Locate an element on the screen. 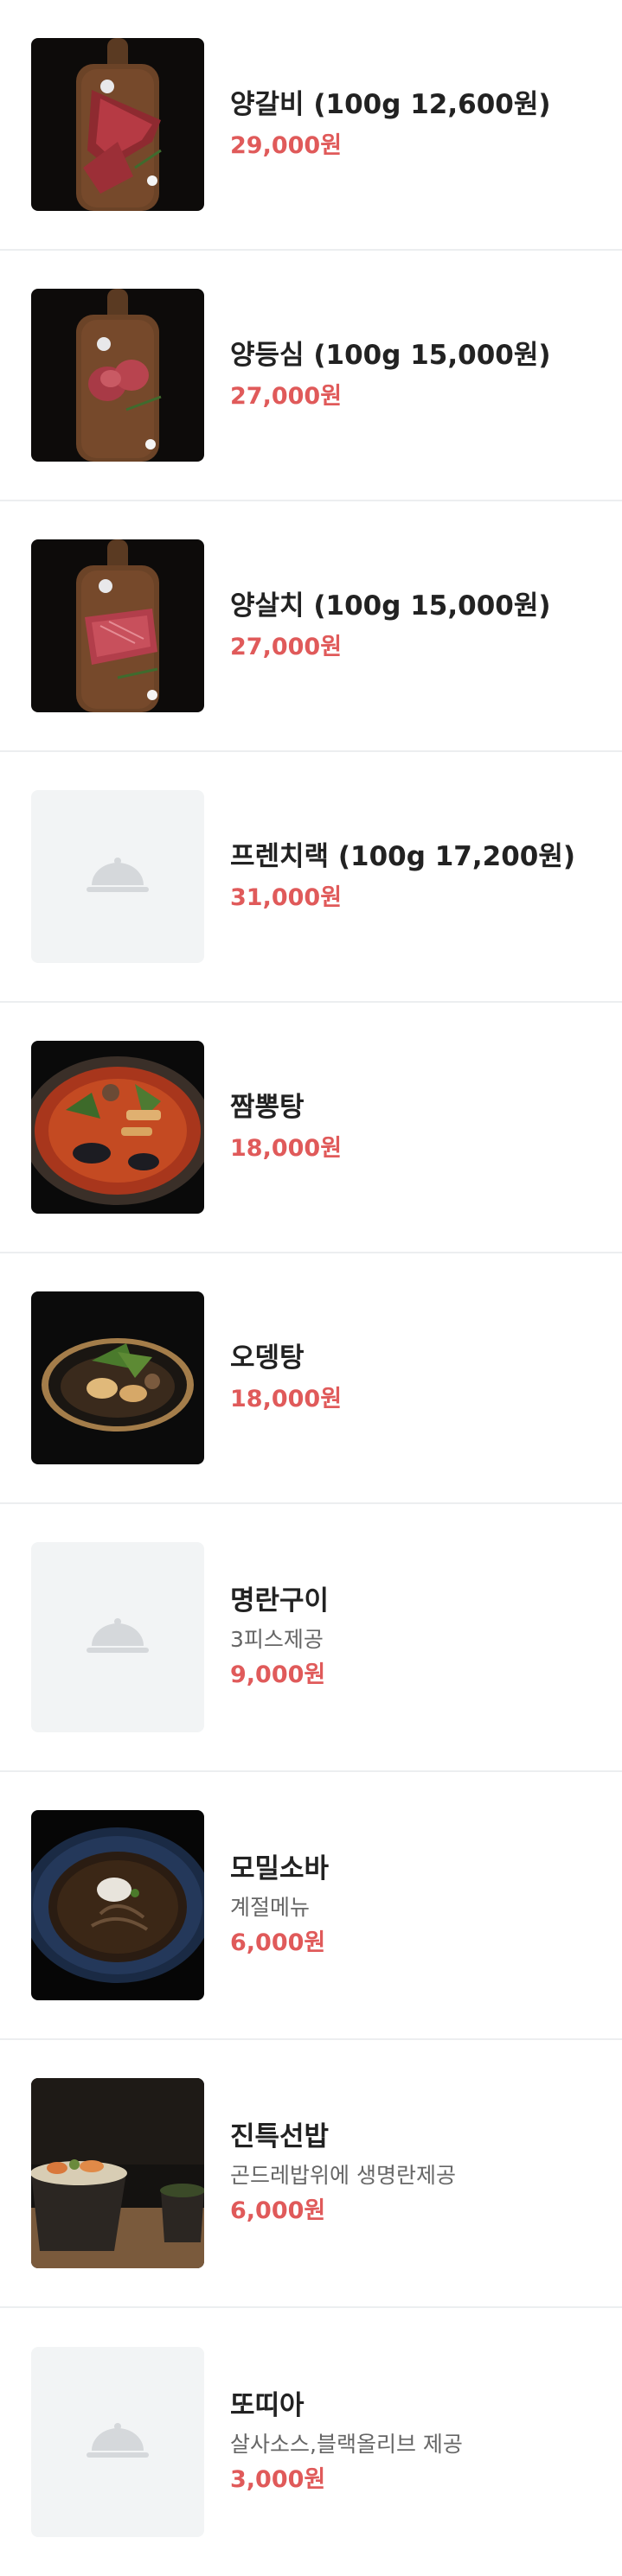 The image size is (622, 2576). menu-item-name: 모밀소바 is located at coordinates (280, 1868).